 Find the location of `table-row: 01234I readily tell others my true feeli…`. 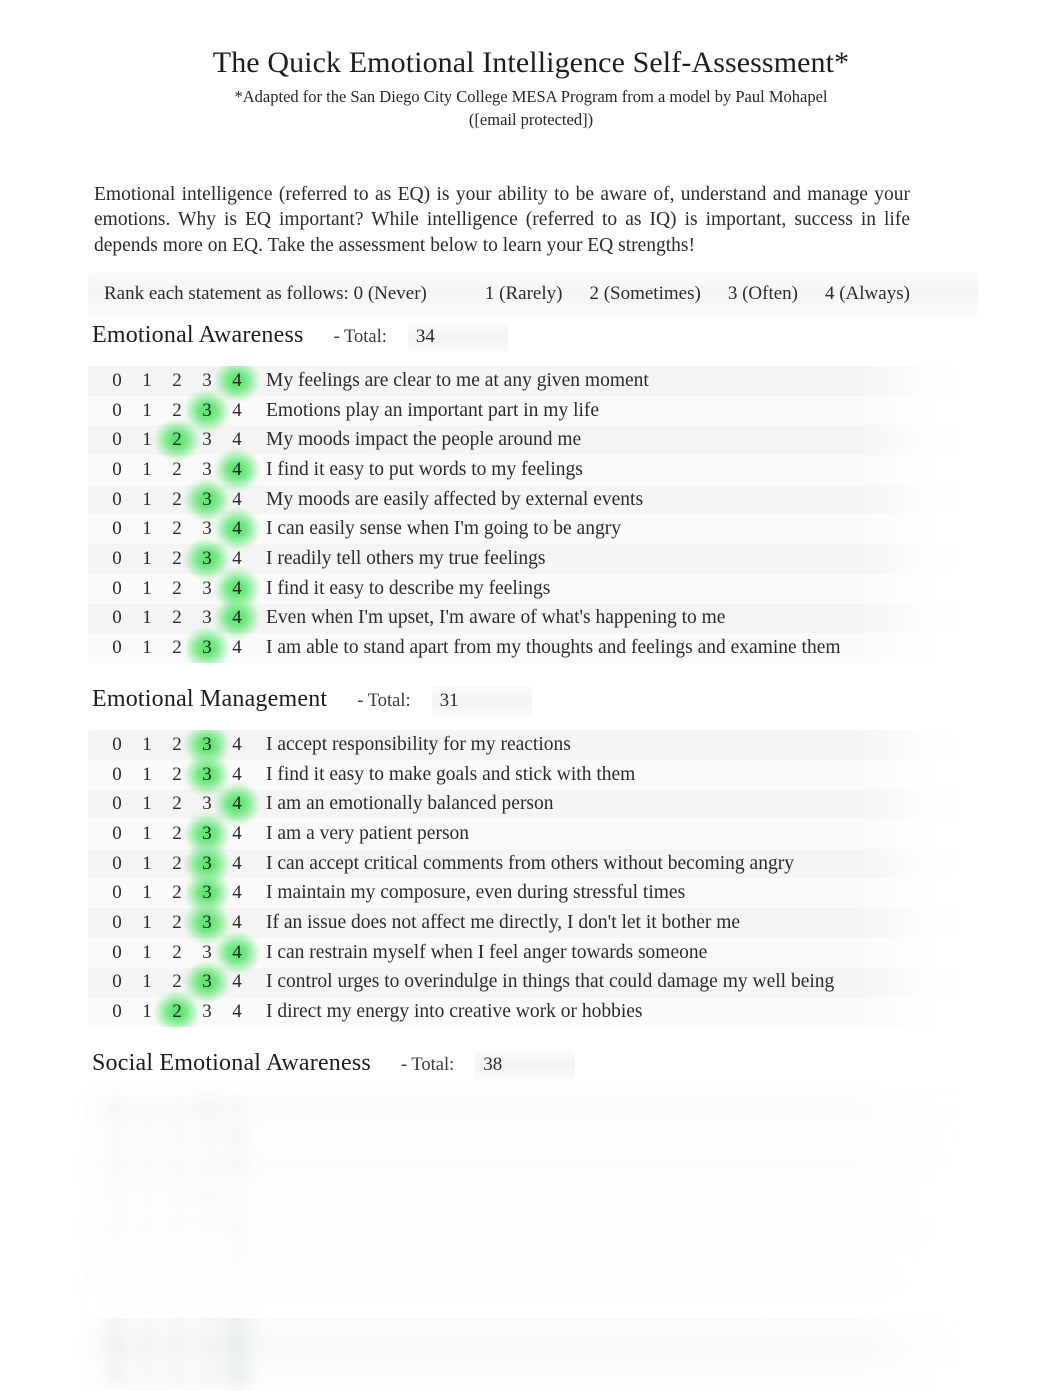

table-row: 01234I readily tell others my true feeli… is located at coordinates (533, 559).